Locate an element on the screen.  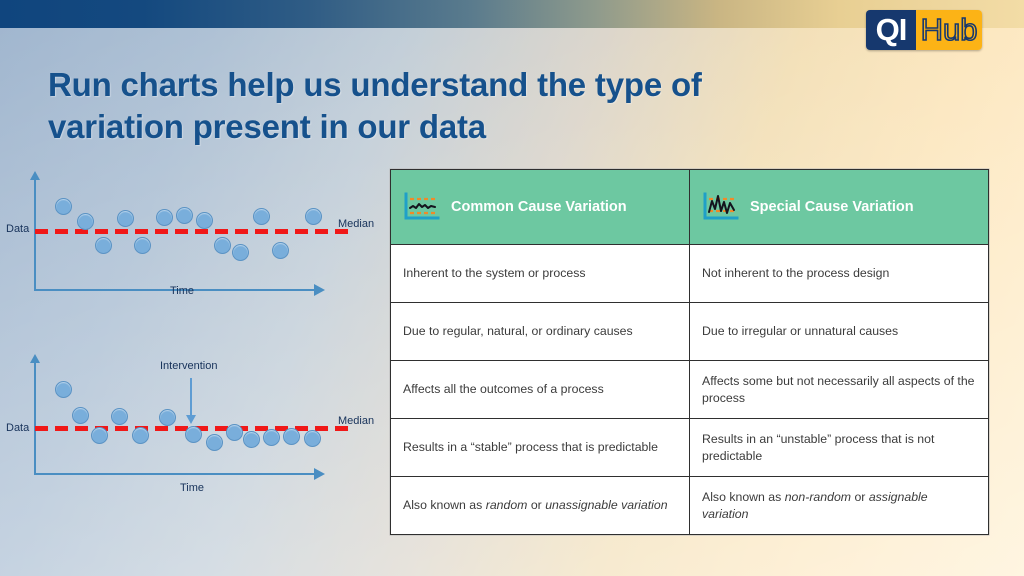
emphasis-text: unassignable variation is located at coordinates (606, 505).